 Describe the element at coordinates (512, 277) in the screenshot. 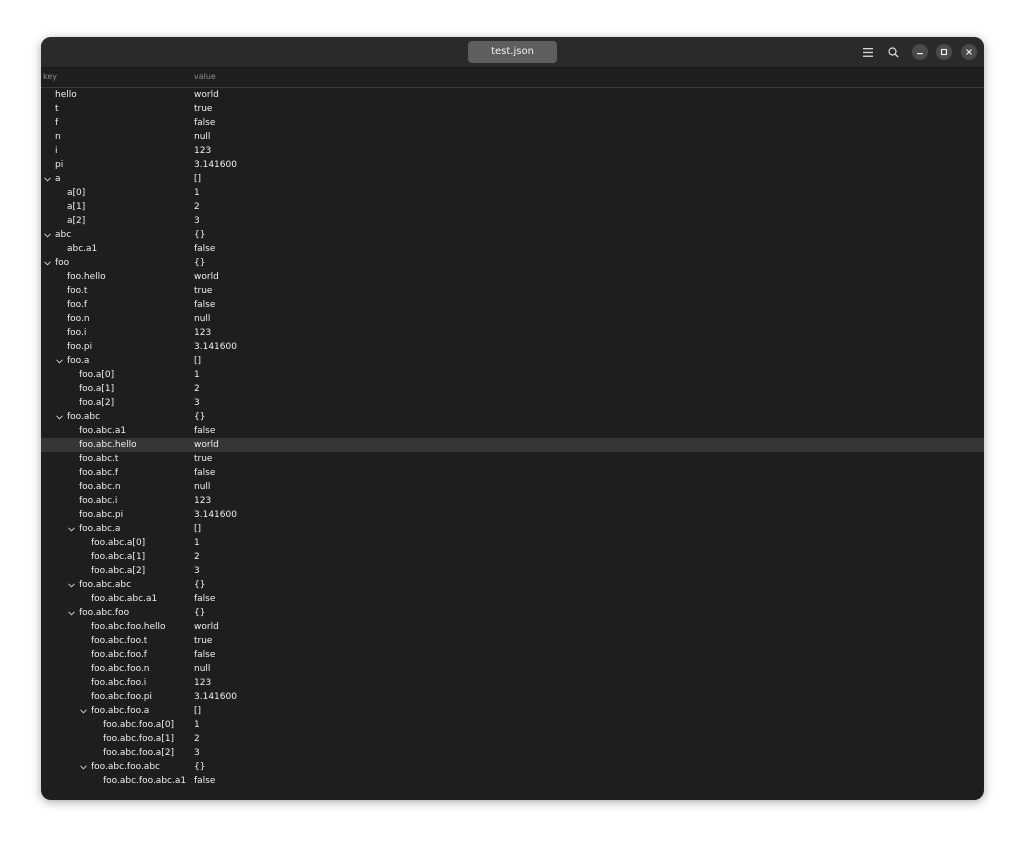

I see `tree-row: foo.hello world` at that location.